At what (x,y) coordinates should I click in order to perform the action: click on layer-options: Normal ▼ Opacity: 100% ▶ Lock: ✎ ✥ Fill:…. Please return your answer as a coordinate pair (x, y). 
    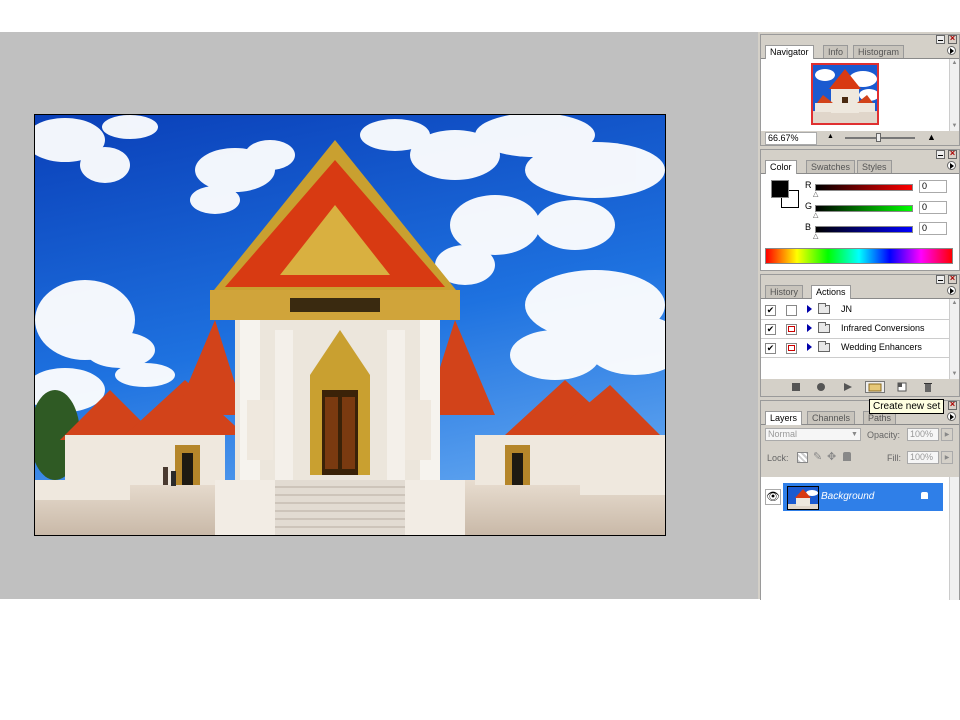
    Looking at the image, I should click on (860, 451).